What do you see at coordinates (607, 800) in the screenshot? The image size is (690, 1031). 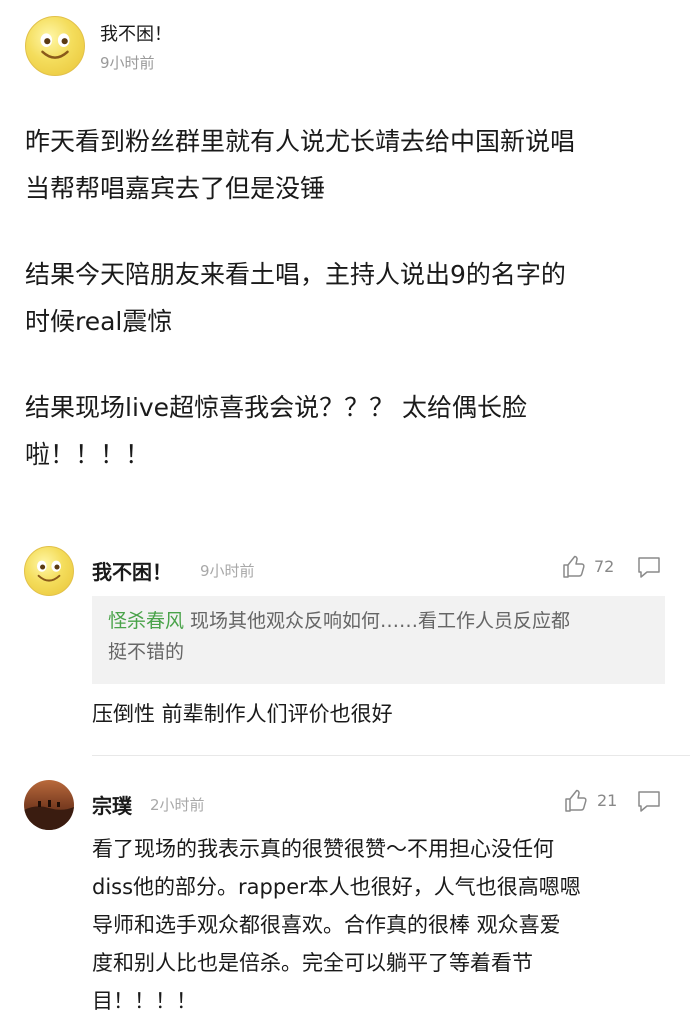 I see `like-count: 21` at bounding box center [607, 800].